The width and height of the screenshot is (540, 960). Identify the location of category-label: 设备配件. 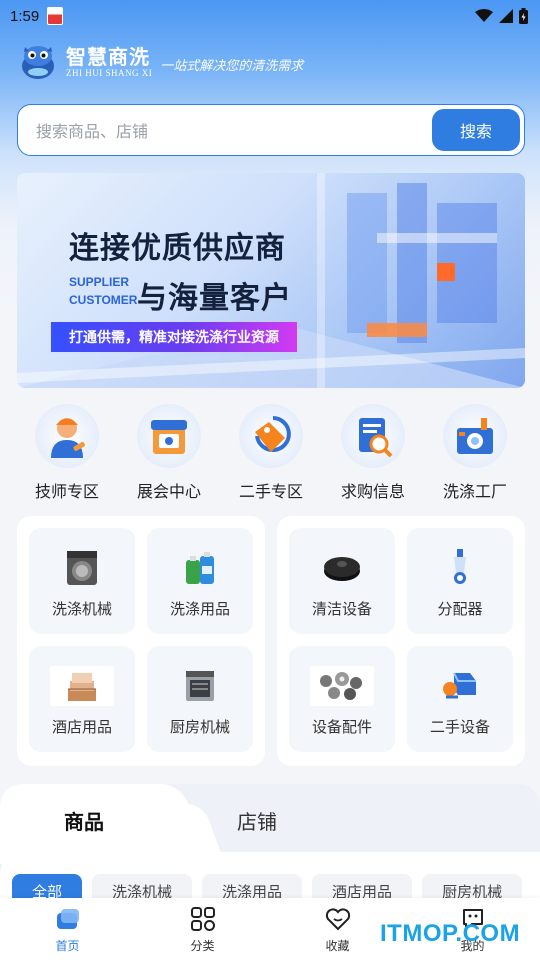
(341, 727).